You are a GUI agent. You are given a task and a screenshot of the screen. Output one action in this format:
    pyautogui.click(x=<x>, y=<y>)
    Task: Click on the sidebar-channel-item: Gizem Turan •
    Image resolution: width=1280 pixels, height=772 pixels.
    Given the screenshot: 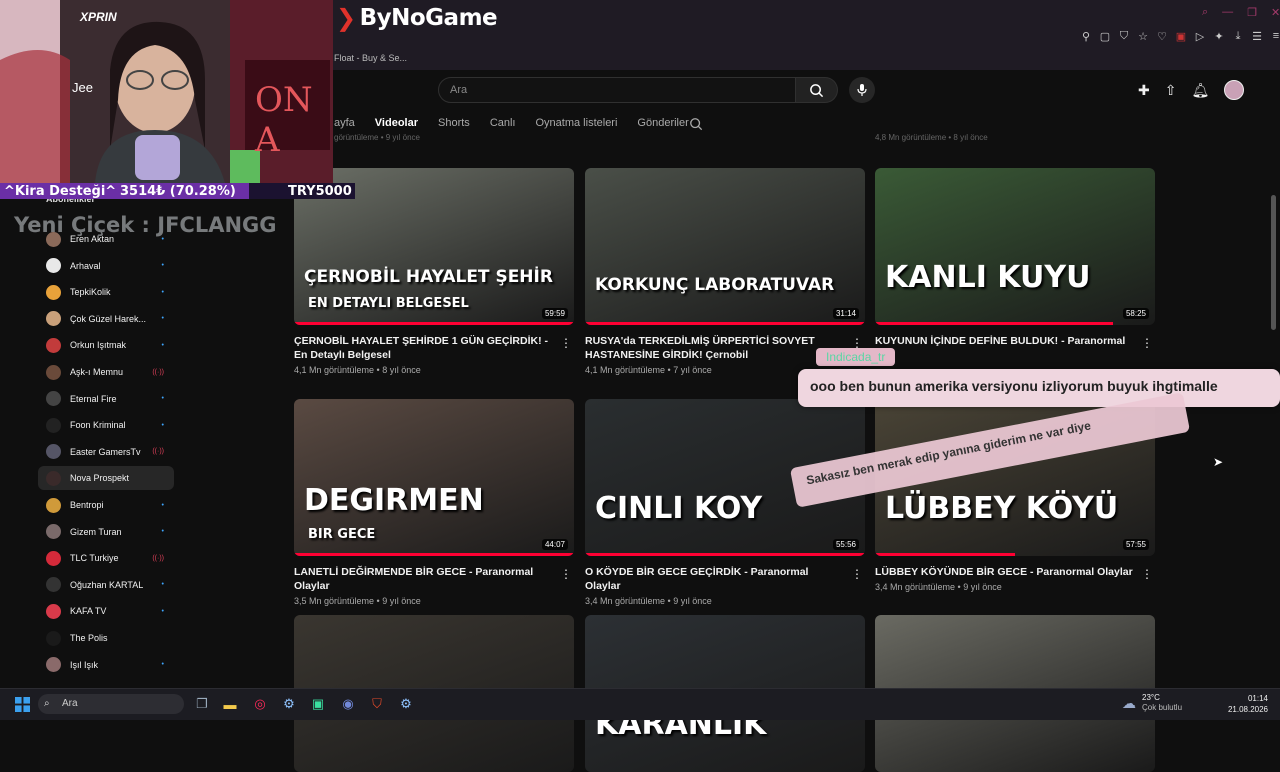 What is the action you would take?
    pyautogui.click(x=106, y=532)
    